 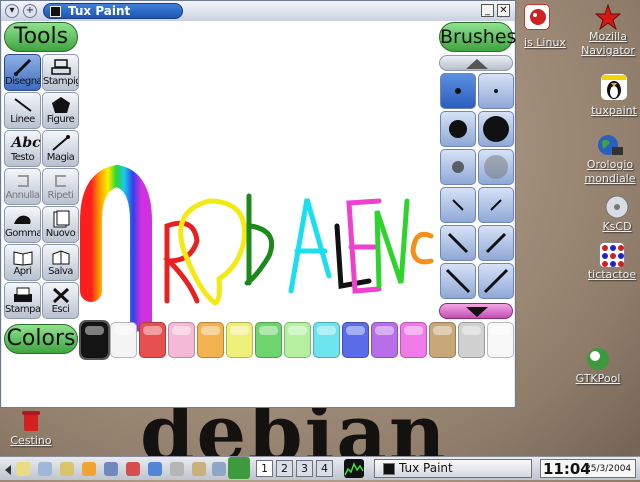 What do you see at coordinates (458, 91) in the screenshot?
I see `brush-small-round` at bounding box center [458, 91].